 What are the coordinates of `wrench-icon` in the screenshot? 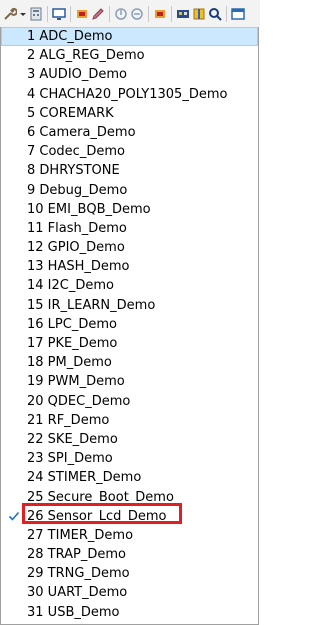 It's located at (10, 14).